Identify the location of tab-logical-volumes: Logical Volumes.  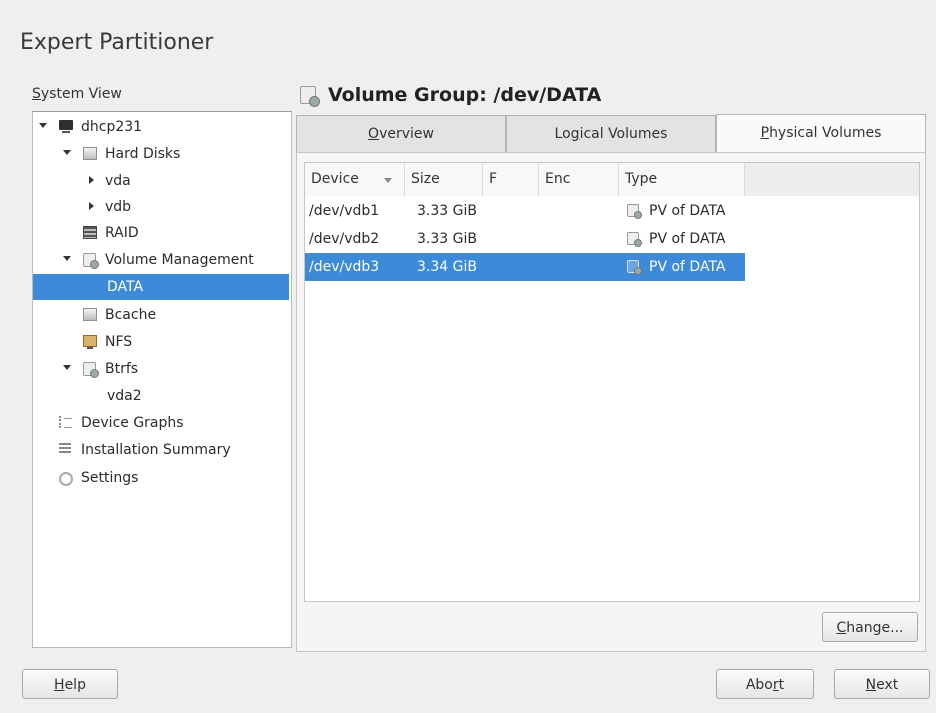
(611, 133).